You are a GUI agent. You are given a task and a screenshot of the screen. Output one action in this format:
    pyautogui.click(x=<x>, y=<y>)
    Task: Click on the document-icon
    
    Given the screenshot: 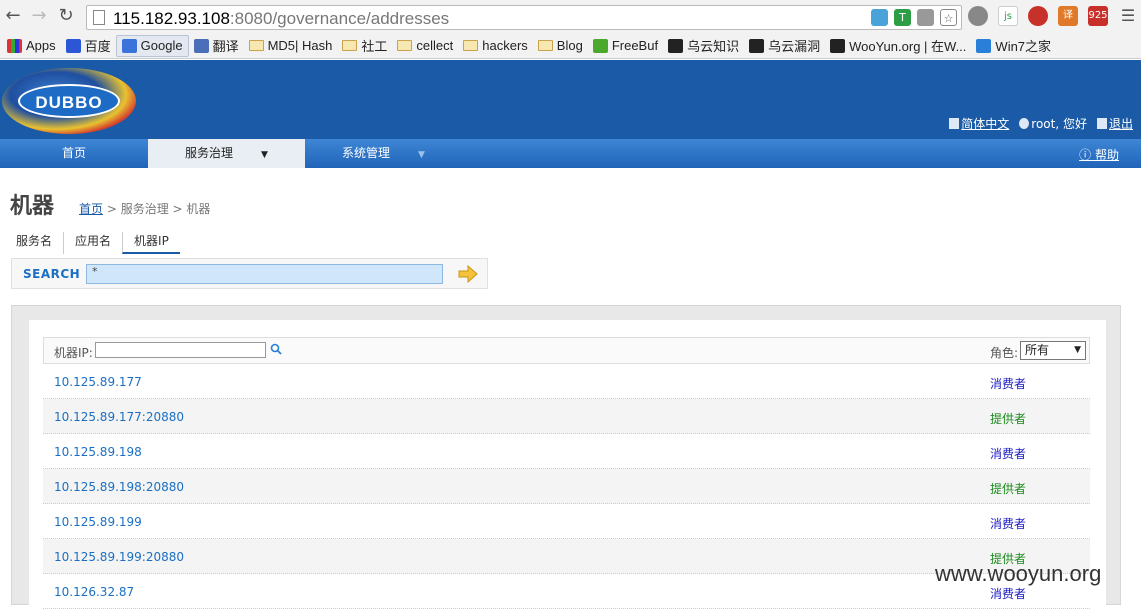 What is the action you would take?
    pyautogui.click(x=954, y=123)
    